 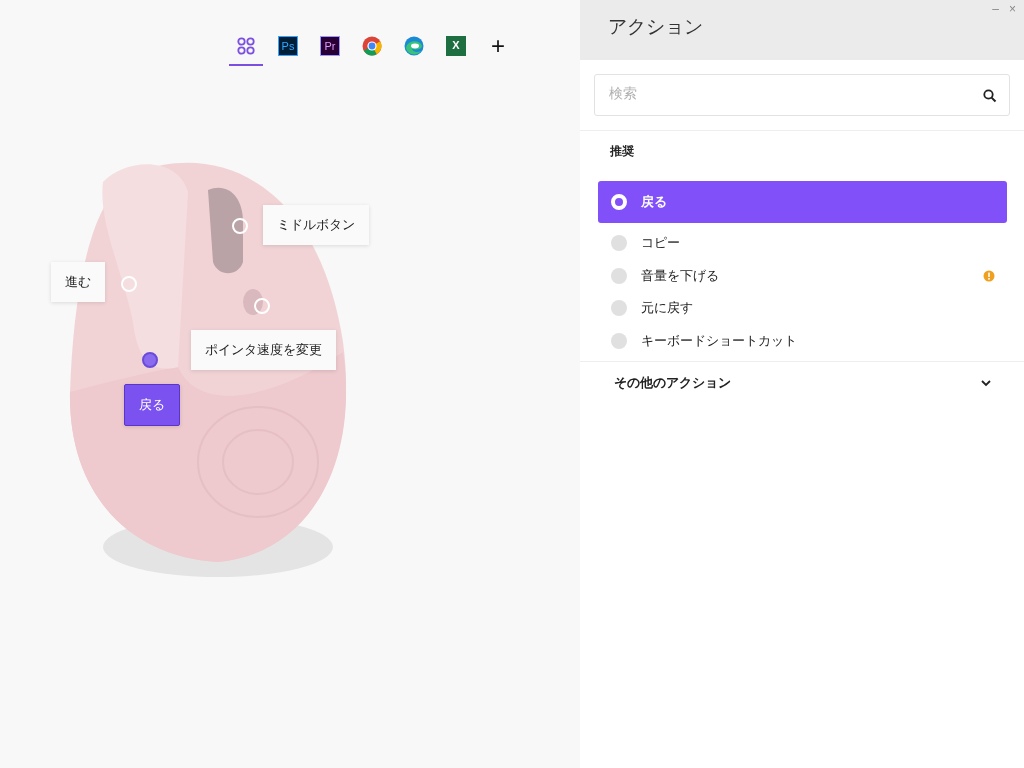 What do you see at coordinates (372, 46) in the screenshot?
I see `chrome-icon` at bounding box center [372, 46].